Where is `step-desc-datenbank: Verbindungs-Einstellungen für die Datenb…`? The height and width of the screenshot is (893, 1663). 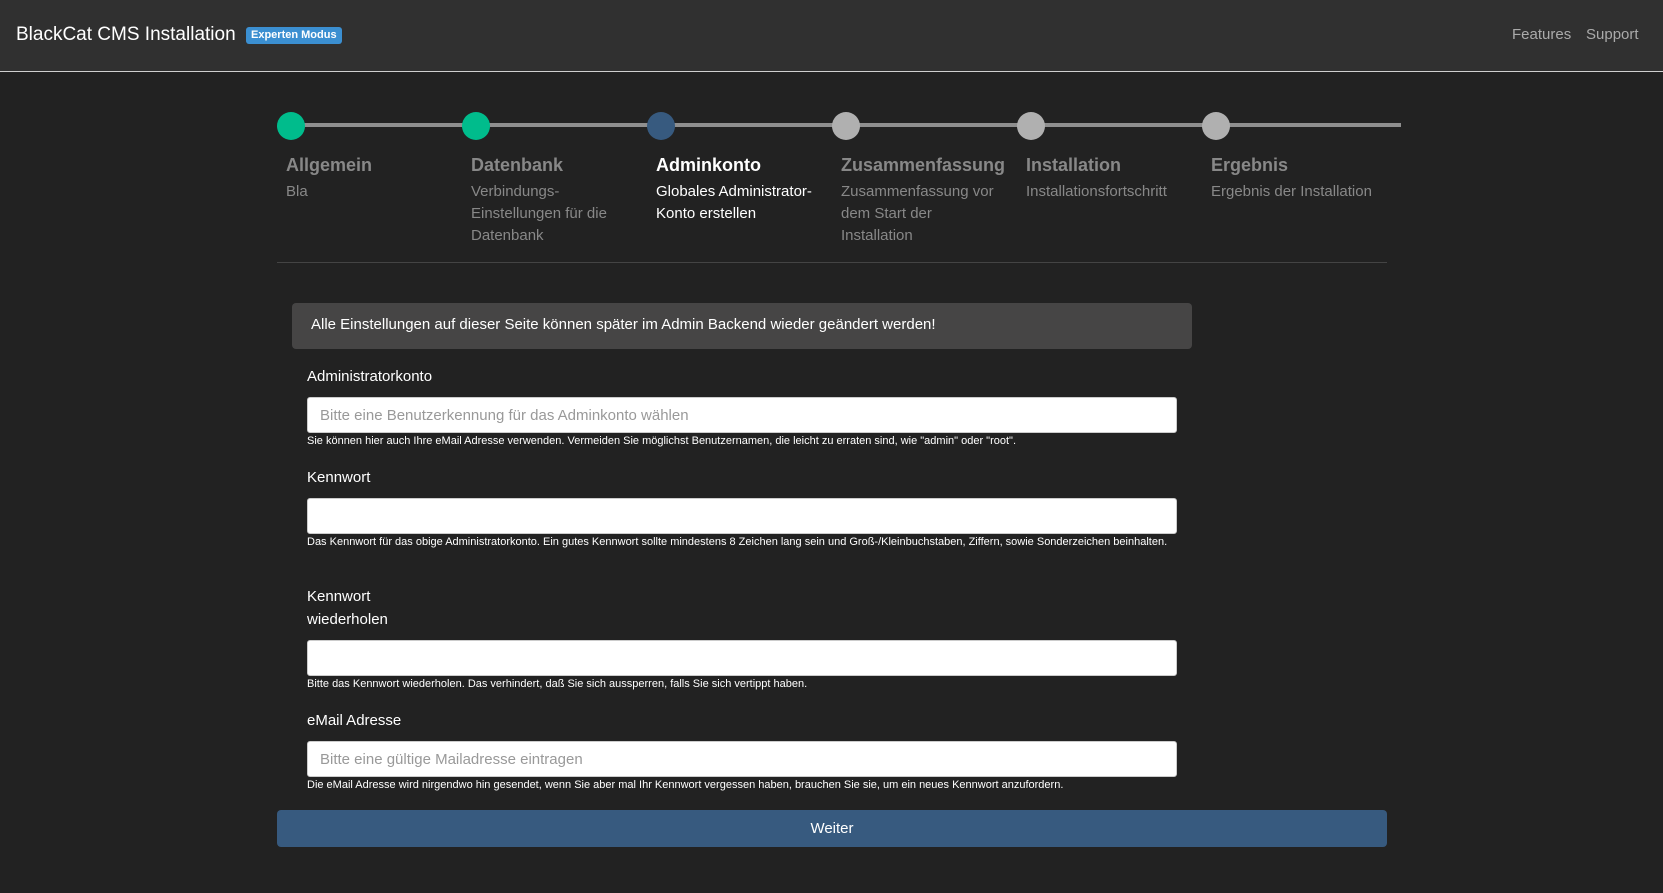
step-desc-datenbank: Verbindungs-Einstellungen für die Datenb… is located at coordinates (539, 213).